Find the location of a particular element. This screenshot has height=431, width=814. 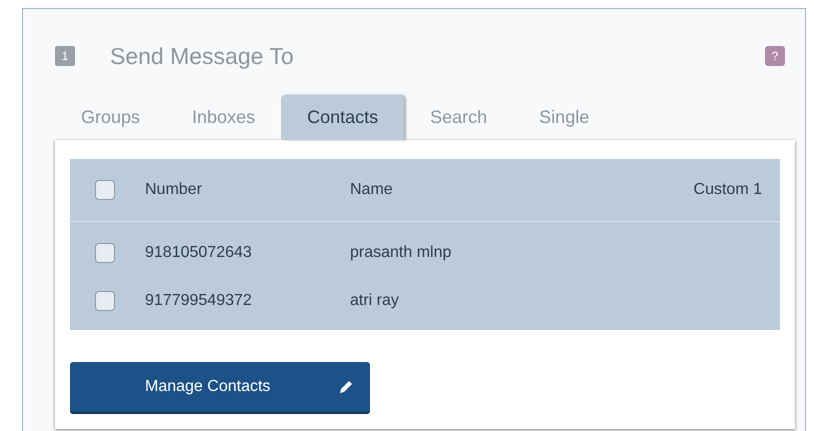

section-title: Send Message To is located at coordinates (202, 56).